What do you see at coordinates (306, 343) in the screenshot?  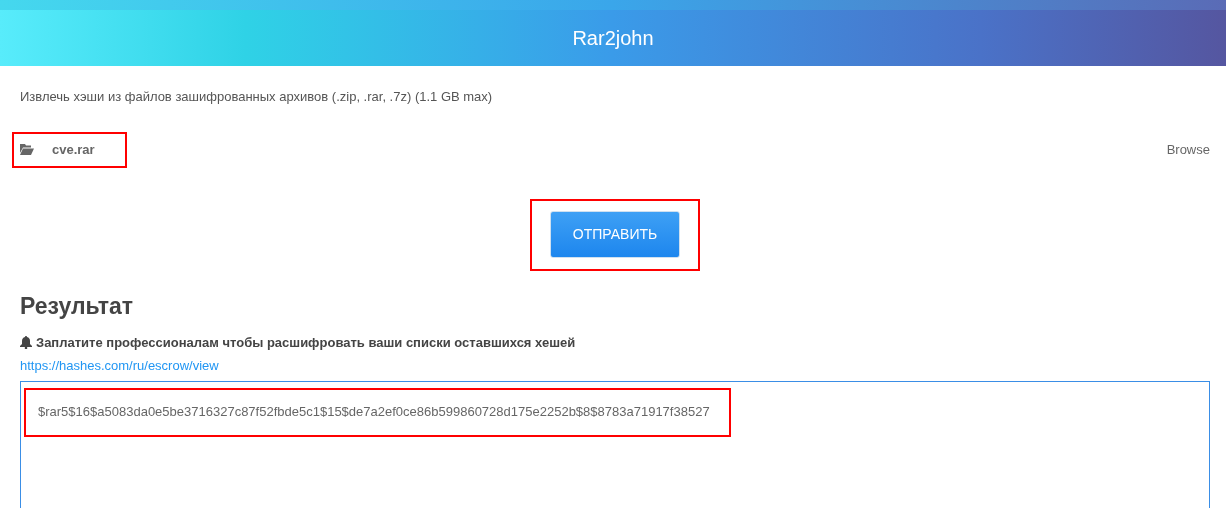 I see `notice-text: Заплатите профессионалам чтобы расшифровать ваши списки оставшихся хешей` at bounding box center [306, 343].